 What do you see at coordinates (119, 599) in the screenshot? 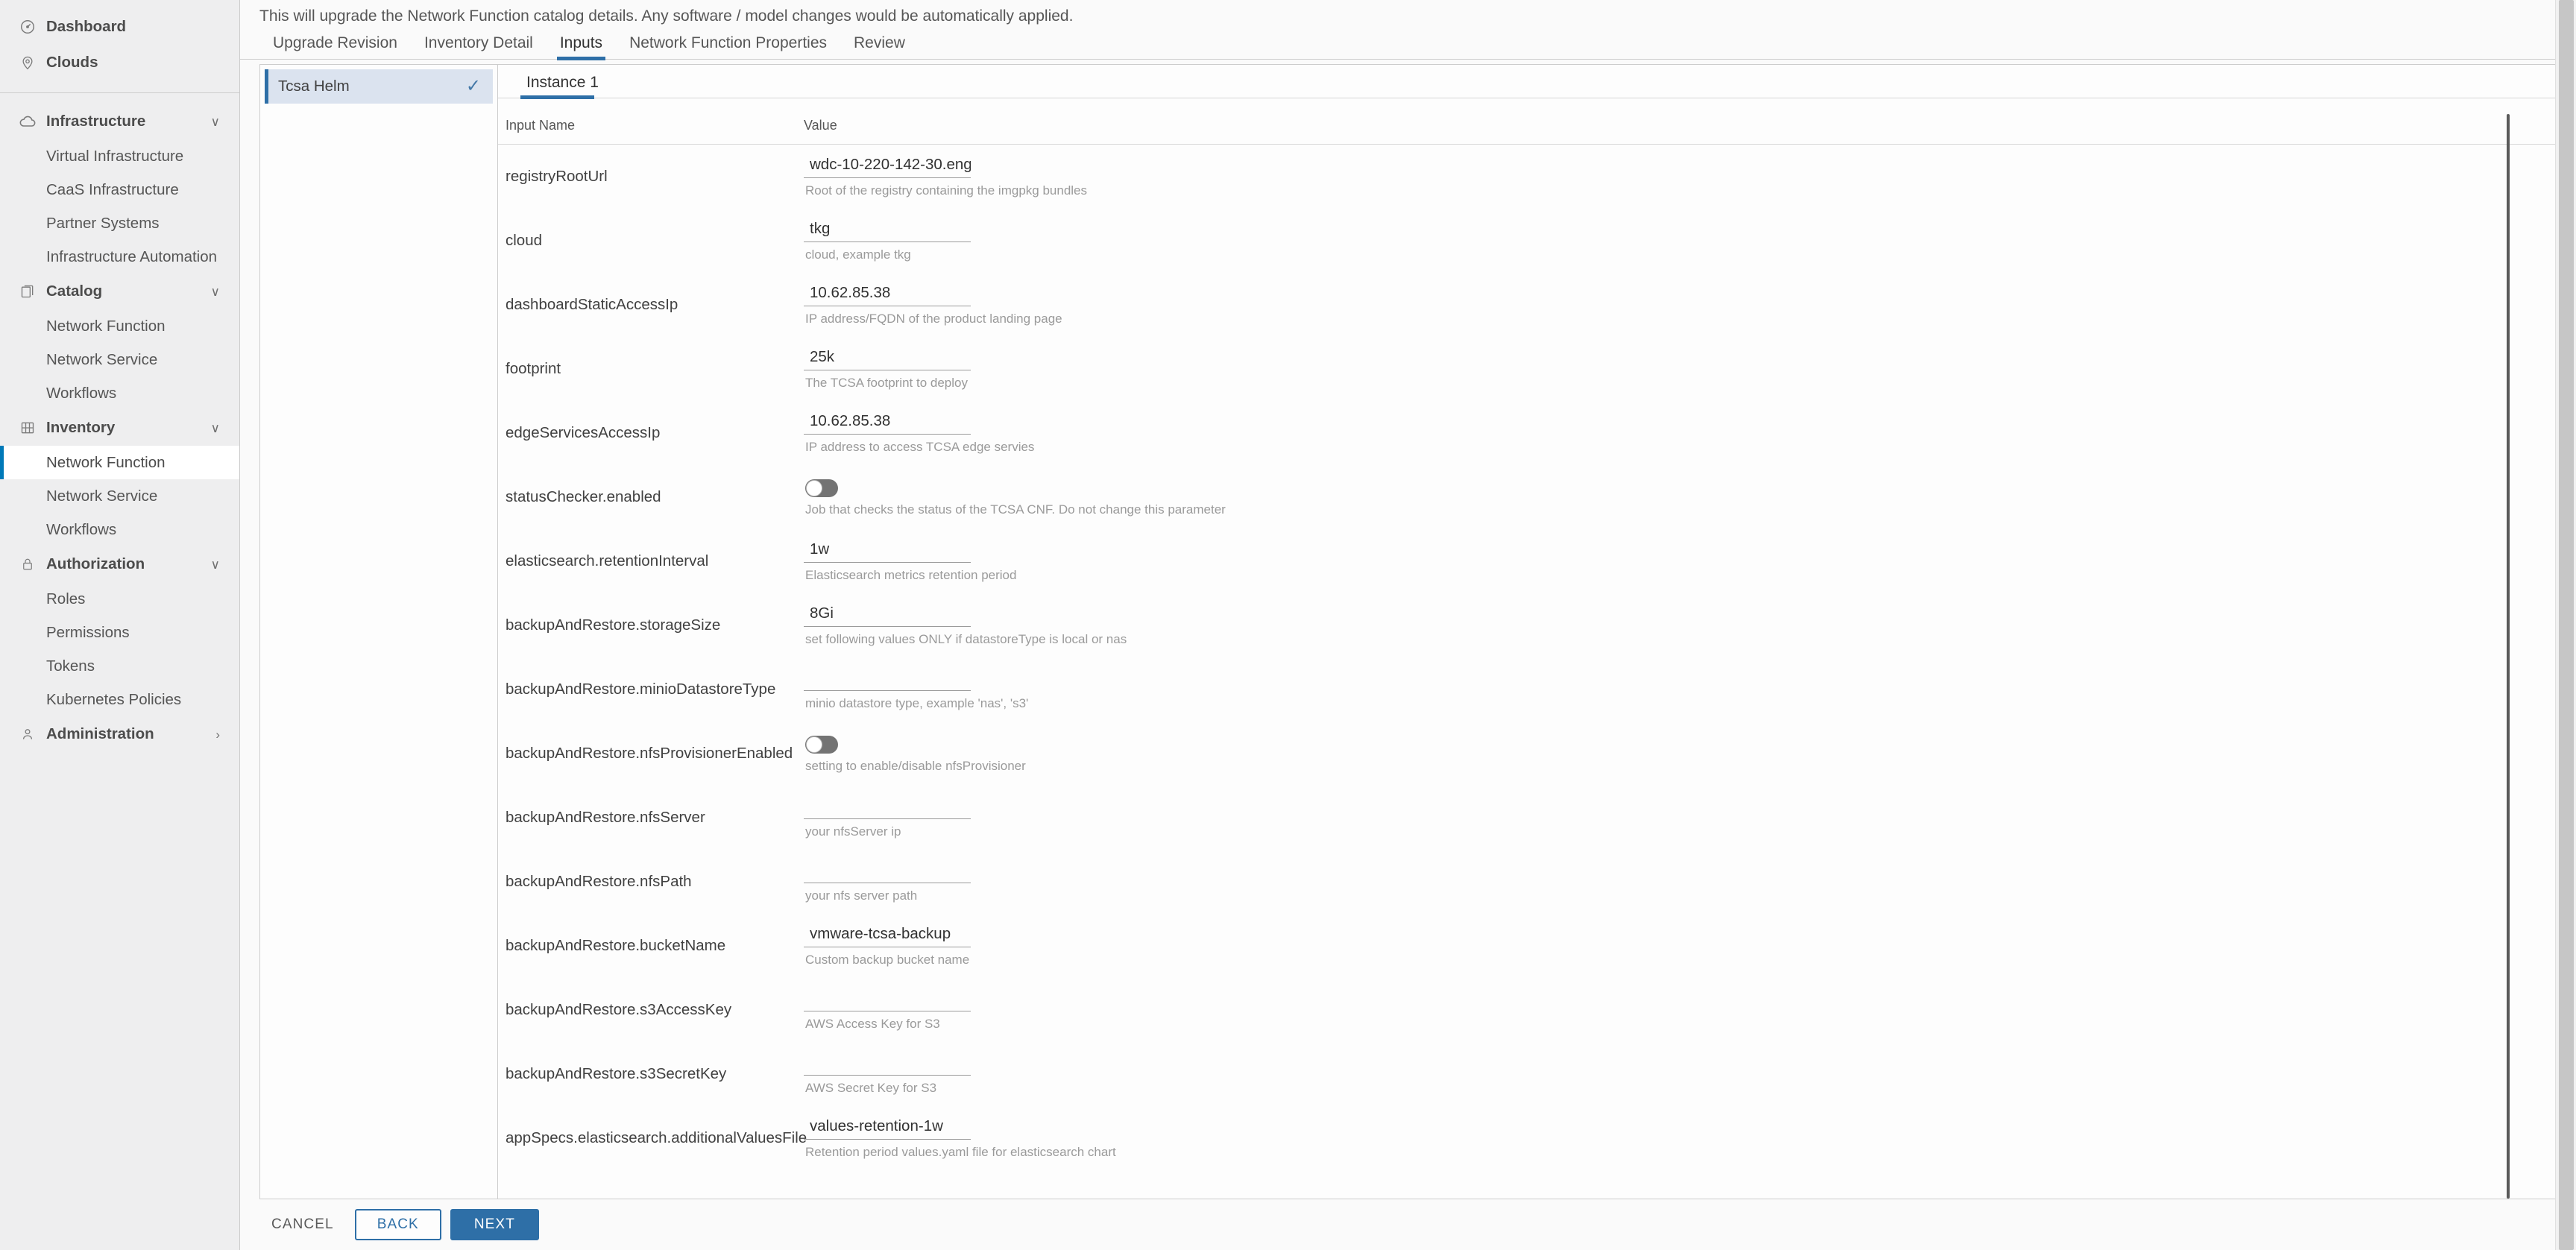
I see `sidebar-item-roles: Roles` at bounding box center [119, 599].